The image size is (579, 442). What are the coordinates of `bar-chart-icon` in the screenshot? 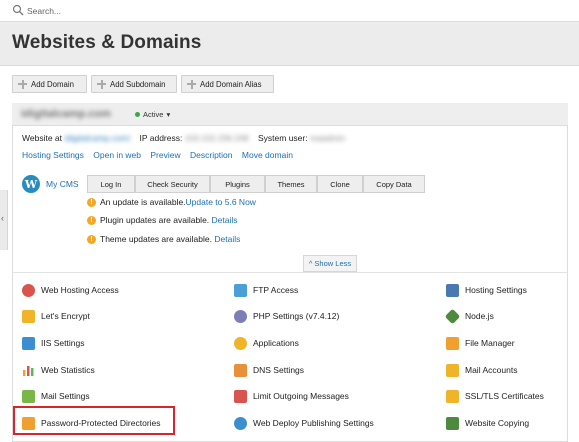 It's located at (28, 370).